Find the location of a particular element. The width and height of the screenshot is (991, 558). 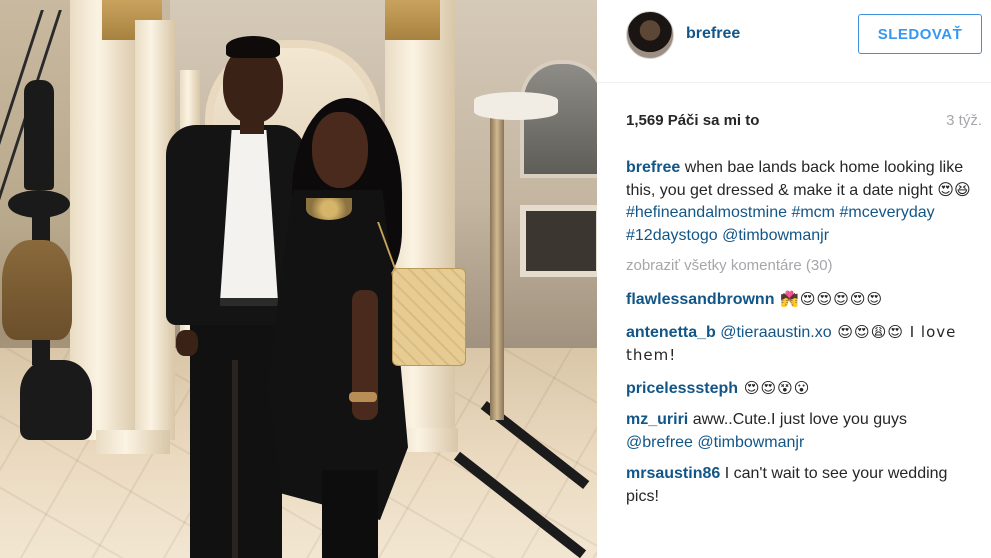

user-avatar is located at coordinates (650, 35).